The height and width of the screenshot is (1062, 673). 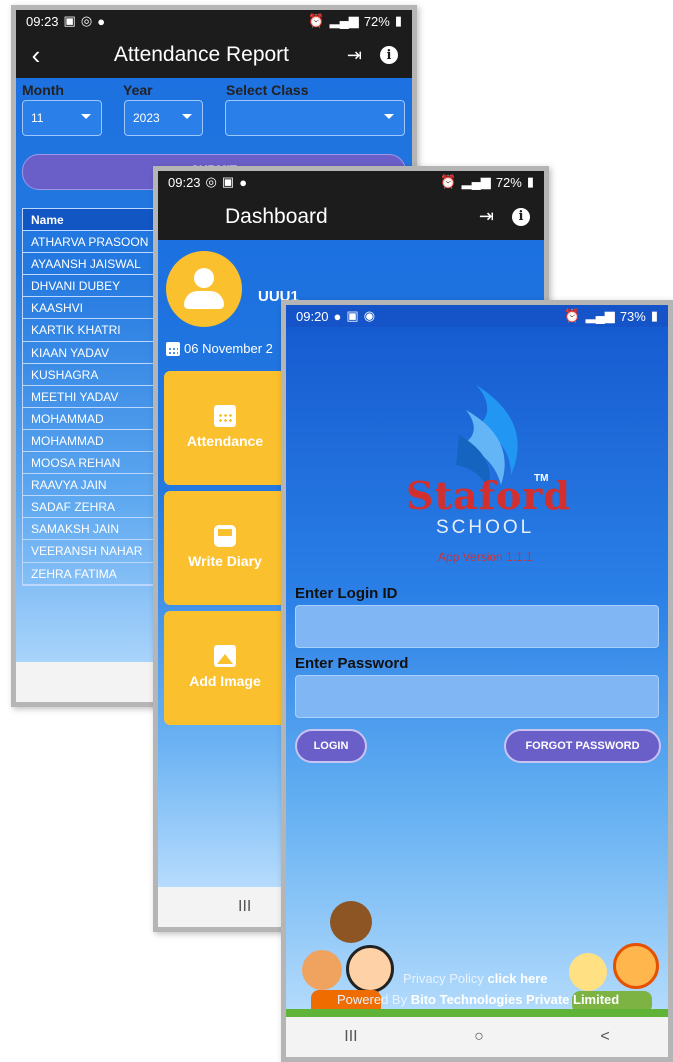 What do you see at coordinates (225, 441) in the screenshot?
I see `tile-label: Attendance` at bounding box center [225, 441].